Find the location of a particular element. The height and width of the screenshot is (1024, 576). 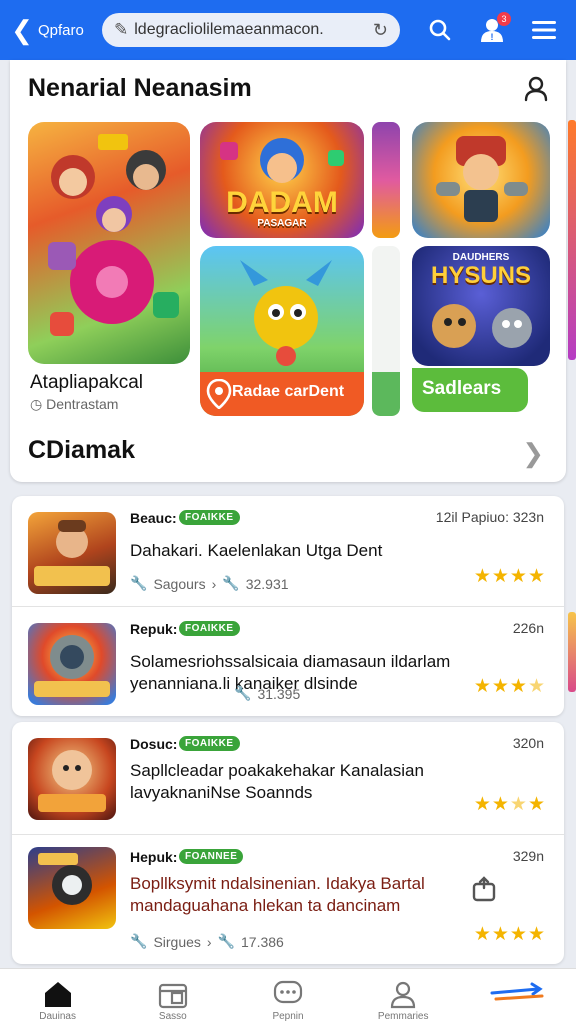

reload-icon: ↻ is located at coordinates (380, 30).